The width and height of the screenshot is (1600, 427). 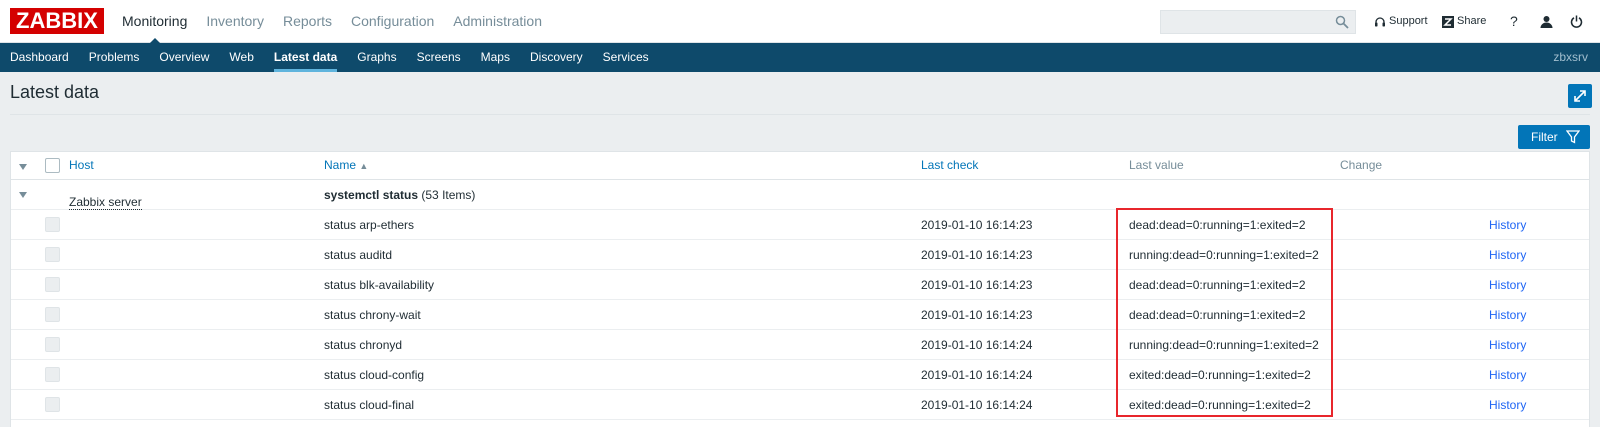 I want to click on item-name: status blk-availability, so click(x=379, y=285).